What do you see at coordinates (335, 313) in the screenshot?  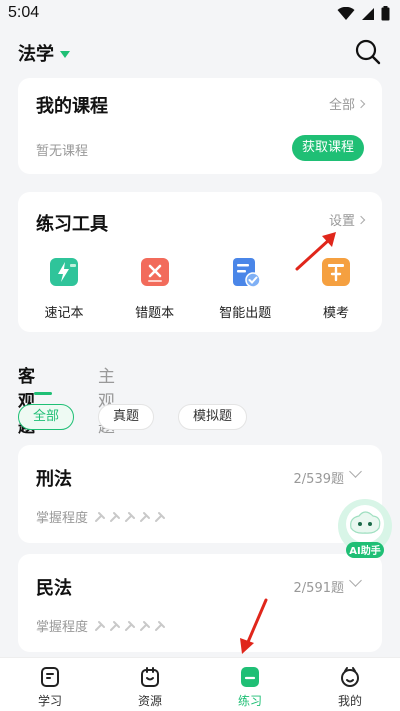 I see `tool-label: 模考` at bounding box center [335, 313].